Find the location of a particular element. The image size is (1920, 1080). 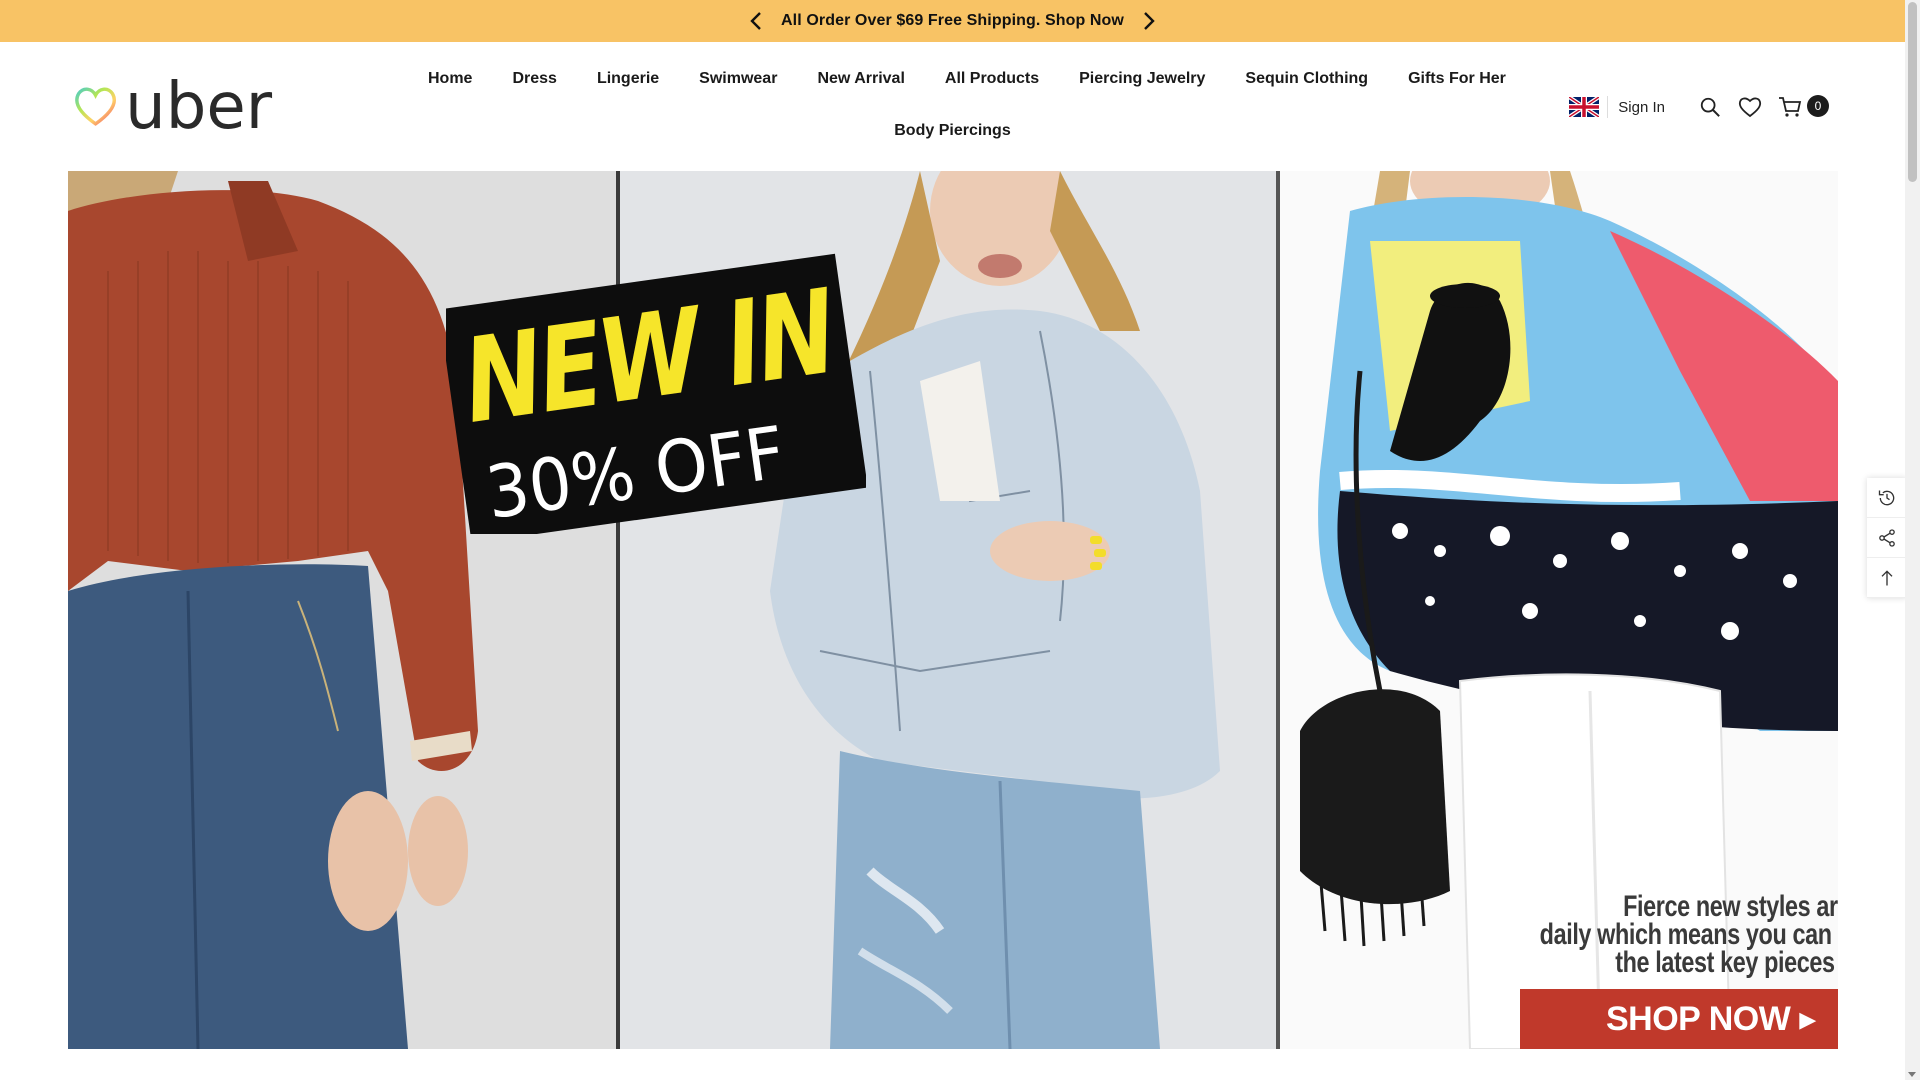

nav-item-body-piercings: Body Piercings is located at coordinates (952, 131).